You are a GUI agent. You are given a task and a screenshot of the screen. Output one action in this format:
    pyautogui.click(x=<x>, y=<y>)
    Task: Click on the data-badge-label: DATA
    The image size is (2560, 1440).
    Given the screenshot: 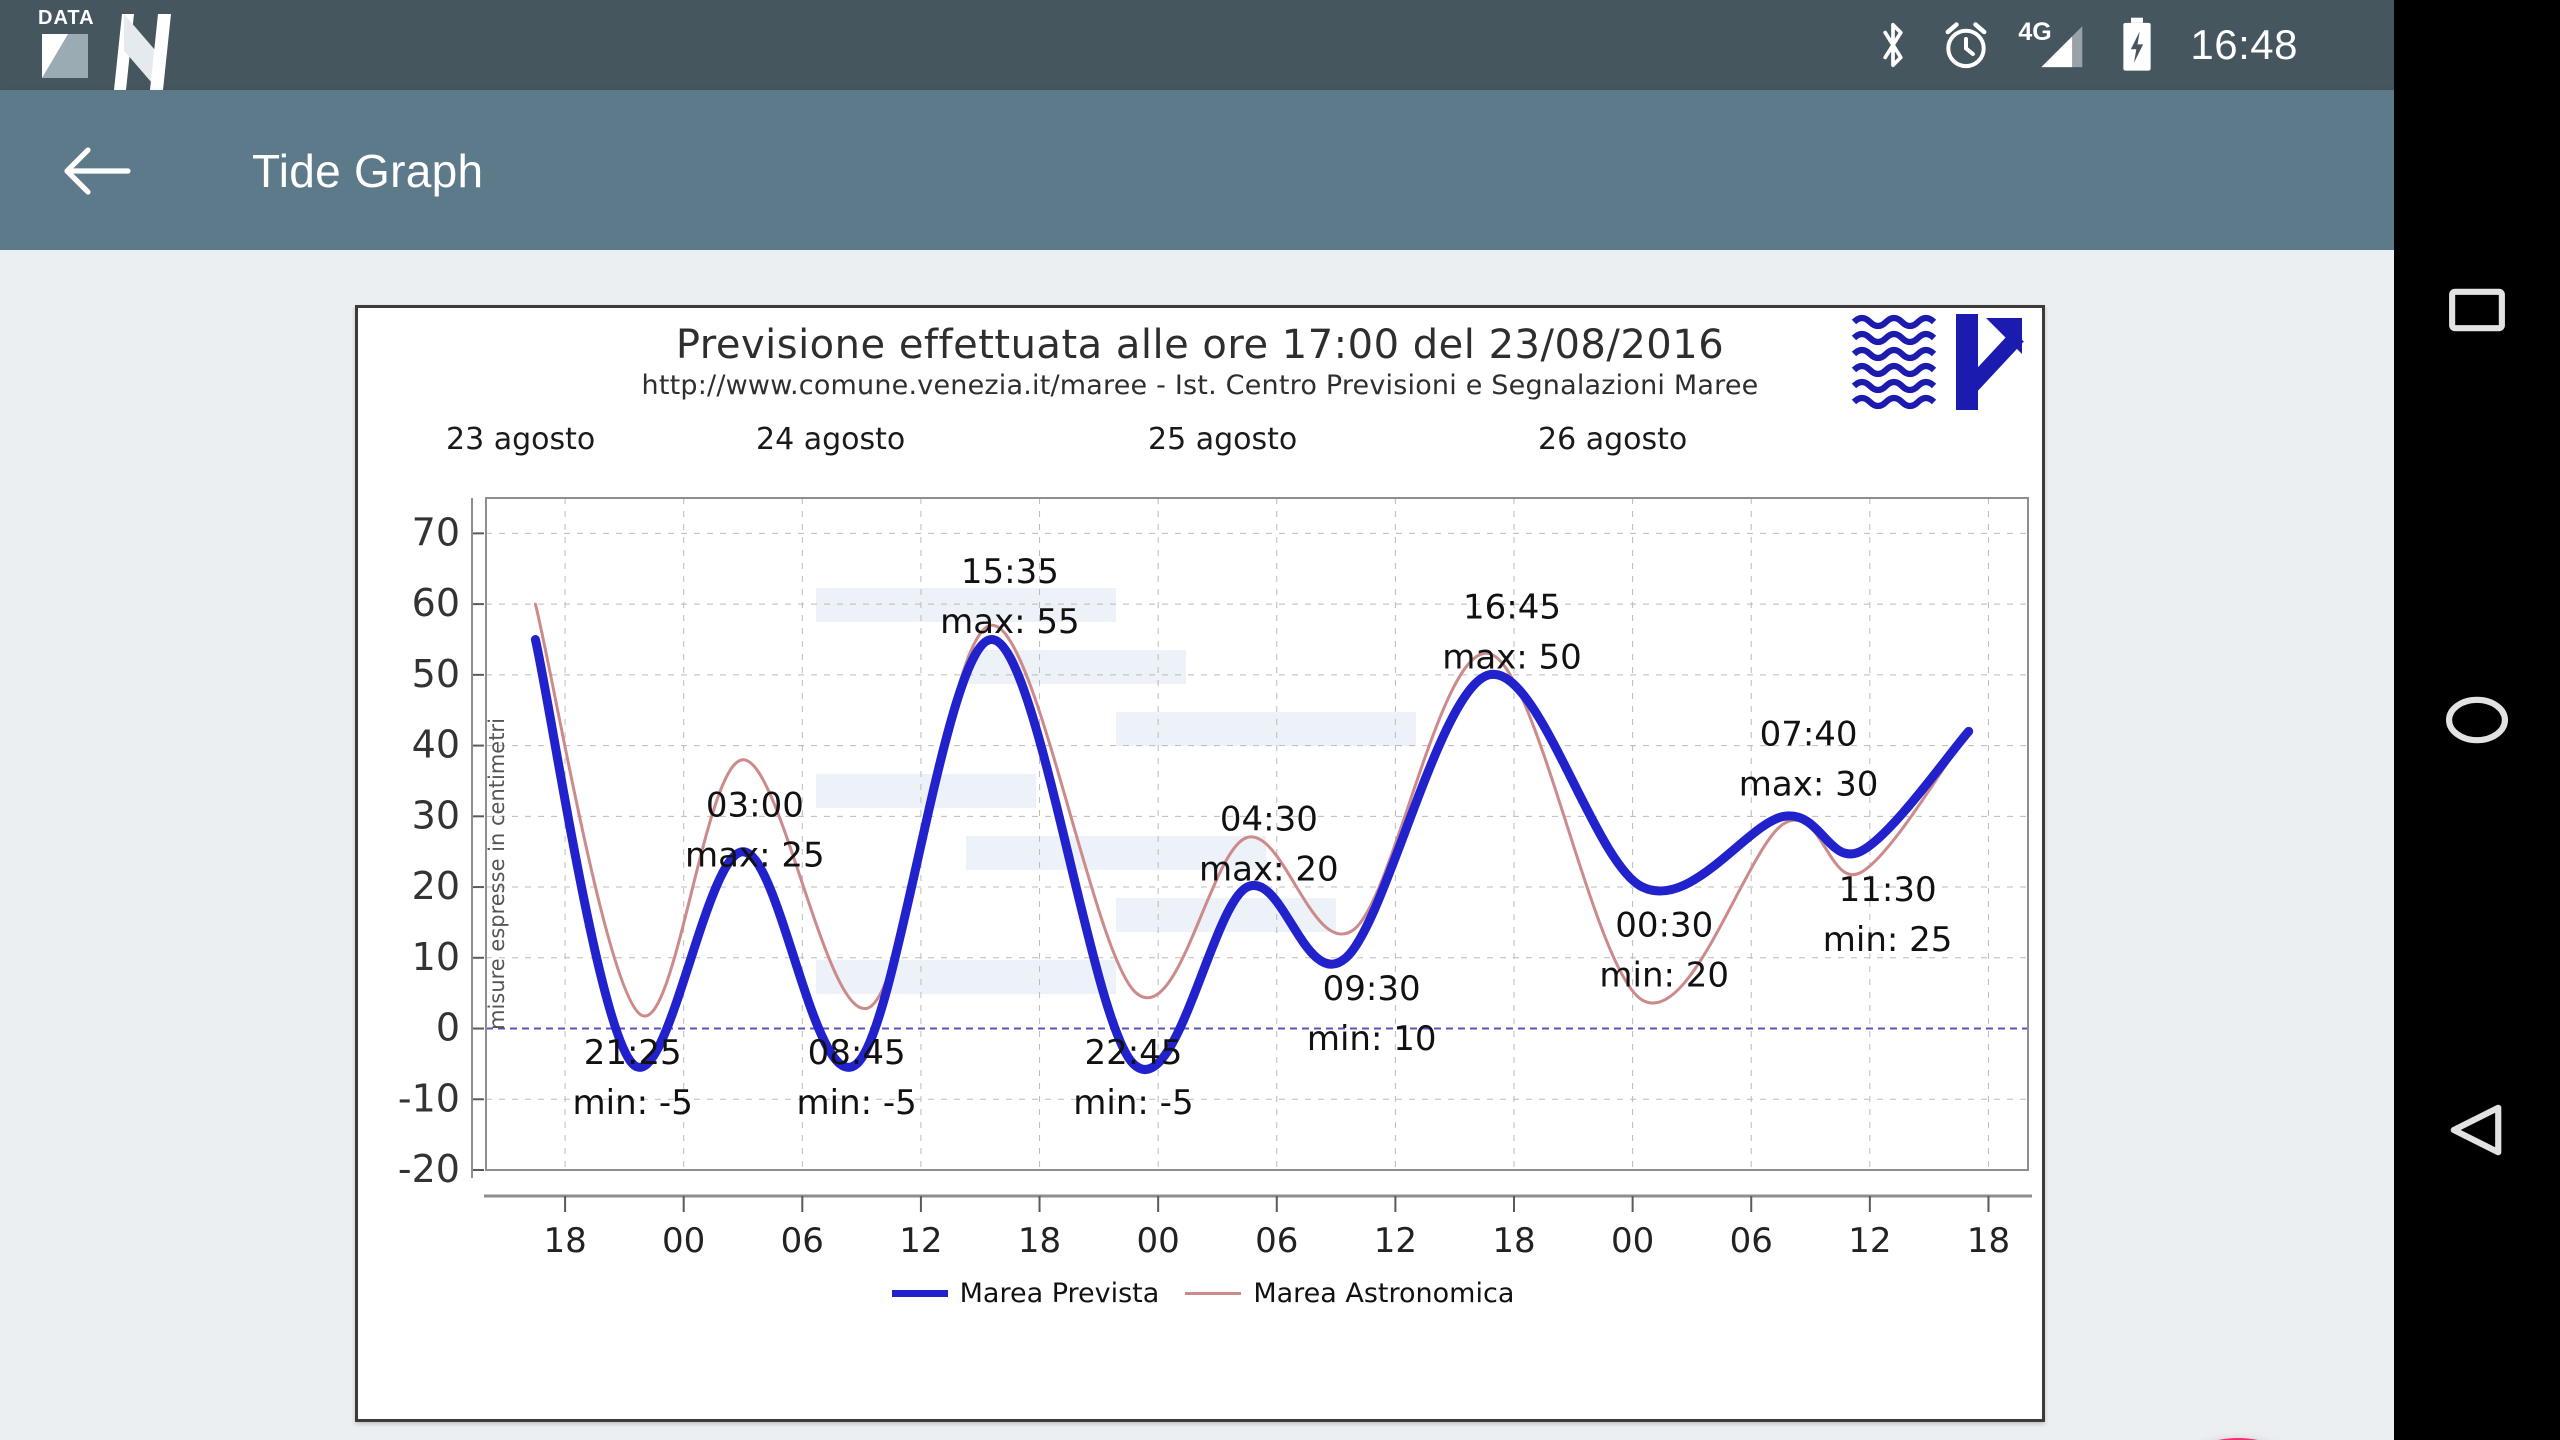 What is the action you would take?
    pyautogui.click(x=66, y=18)
    